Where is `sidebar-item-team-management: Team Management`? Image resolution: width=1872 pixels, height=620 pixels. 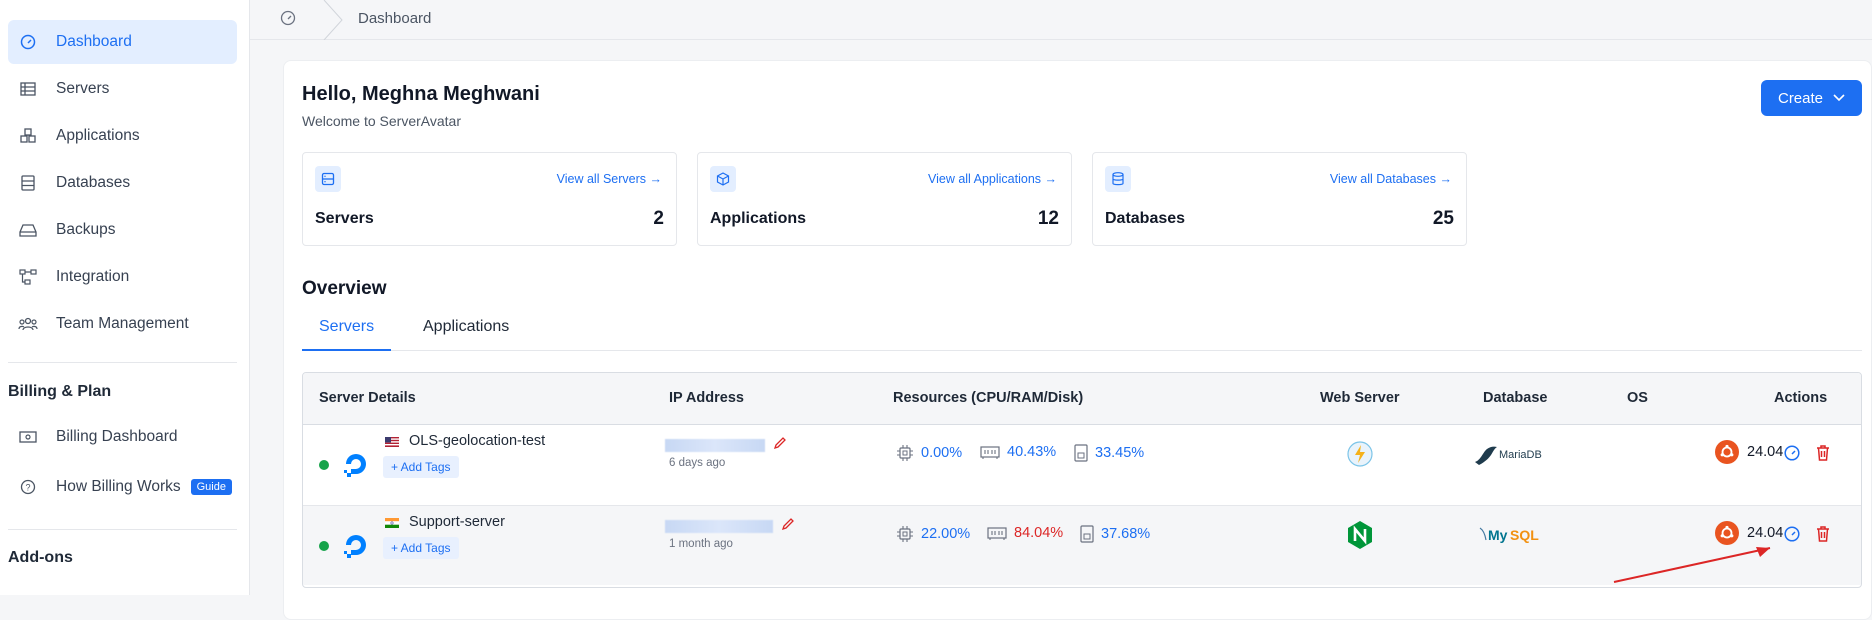 sidebar-item-team-management: Team Management is located at coordinates (122, 324).